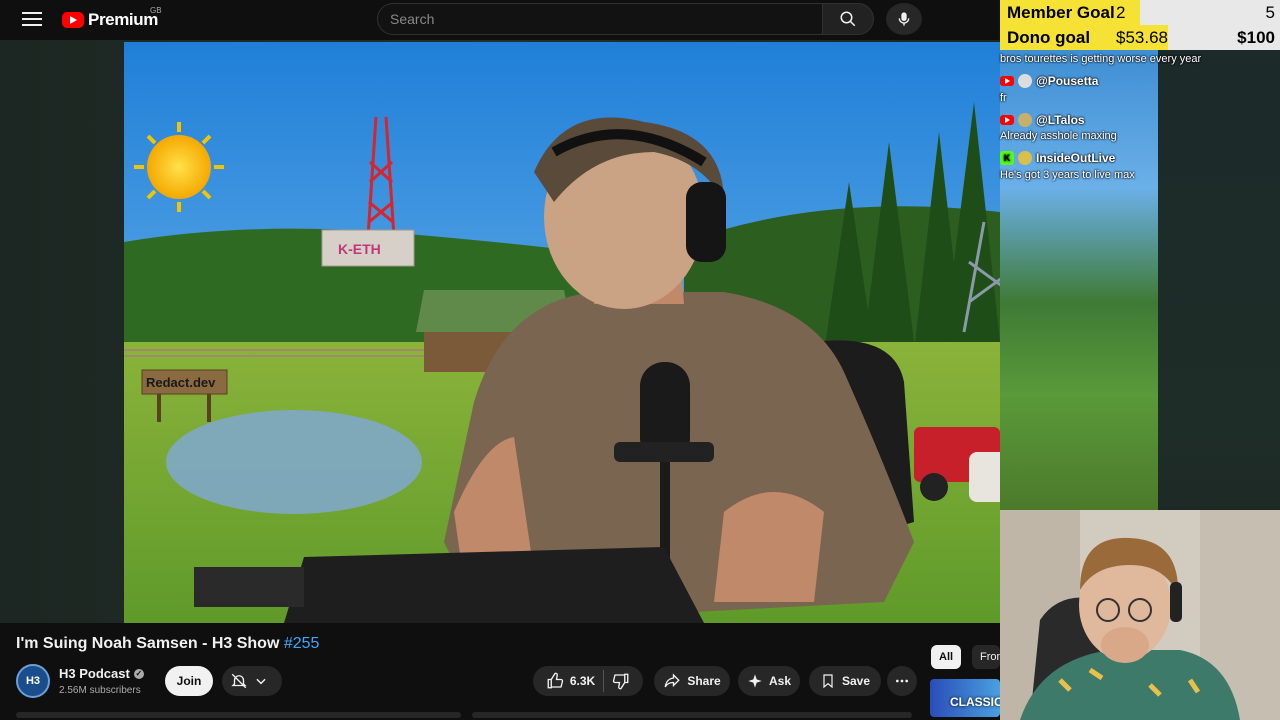  What do you see at coordinates (138, 673) in the screenshot?
I see `verified-badge-icon: ✓` at bounding box center [138, 673].